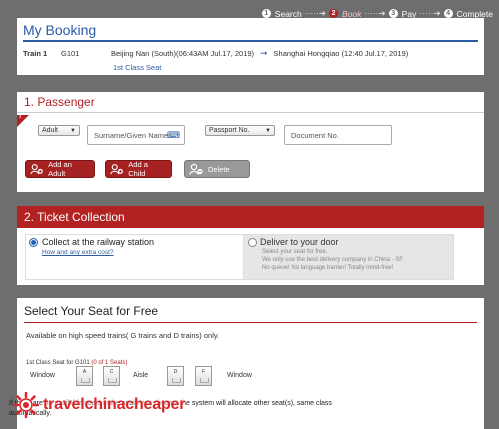  I want to click on delete-label: Delete, so click(219, 169).